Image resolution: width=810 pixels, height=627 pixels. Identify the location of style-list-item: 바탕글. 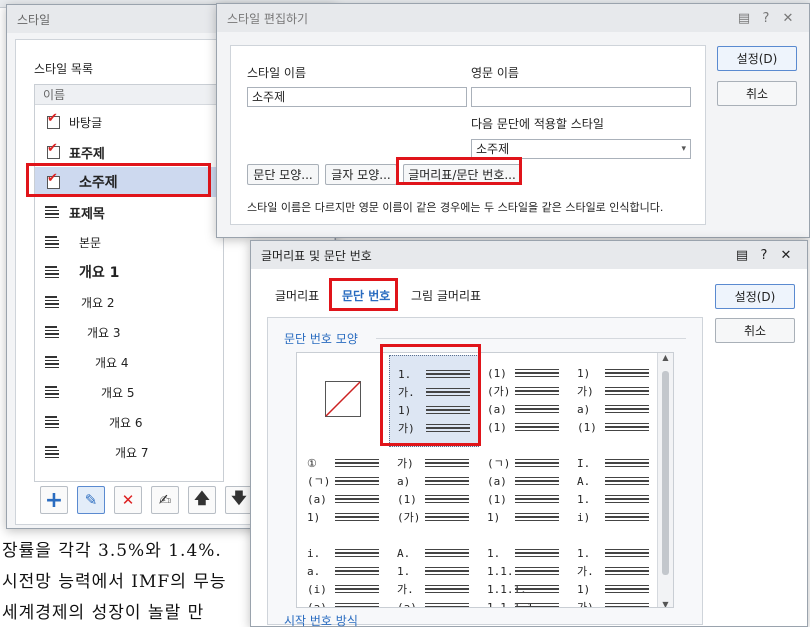
(127, 122).